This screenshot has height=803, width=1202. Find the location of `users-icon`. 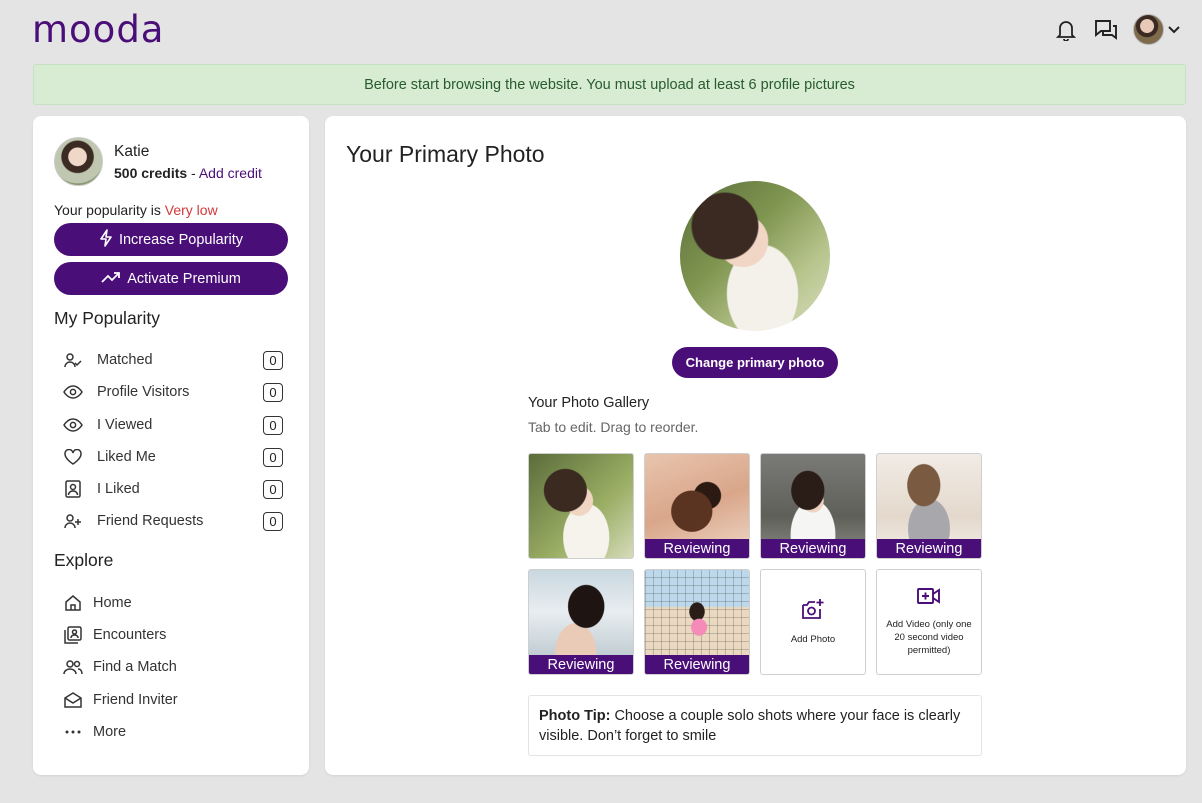

users-icon is located at coordinates (73, 667).